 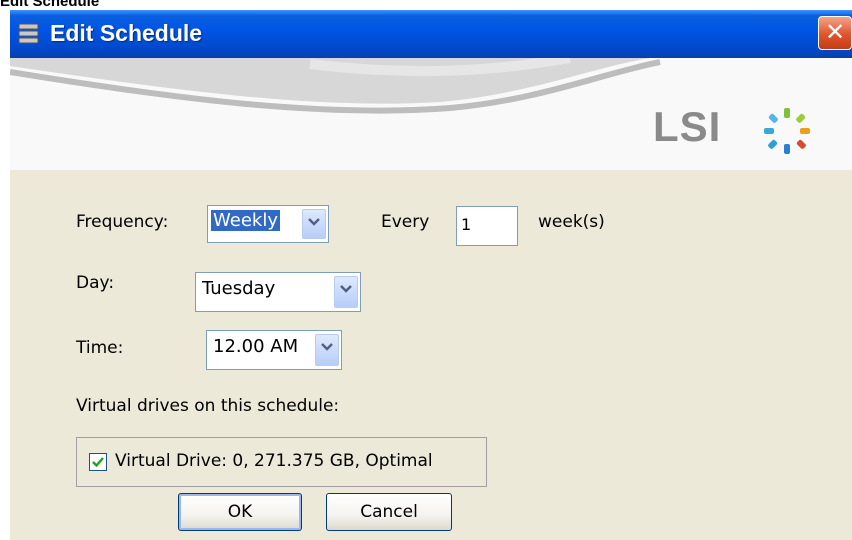 What do you see at coordinates (274, 461) in the screenshot?
I see `virtual-drive-item: Virtual Drive: 0, 271.375 GB, Optimal` at bounding box center [274, 461].